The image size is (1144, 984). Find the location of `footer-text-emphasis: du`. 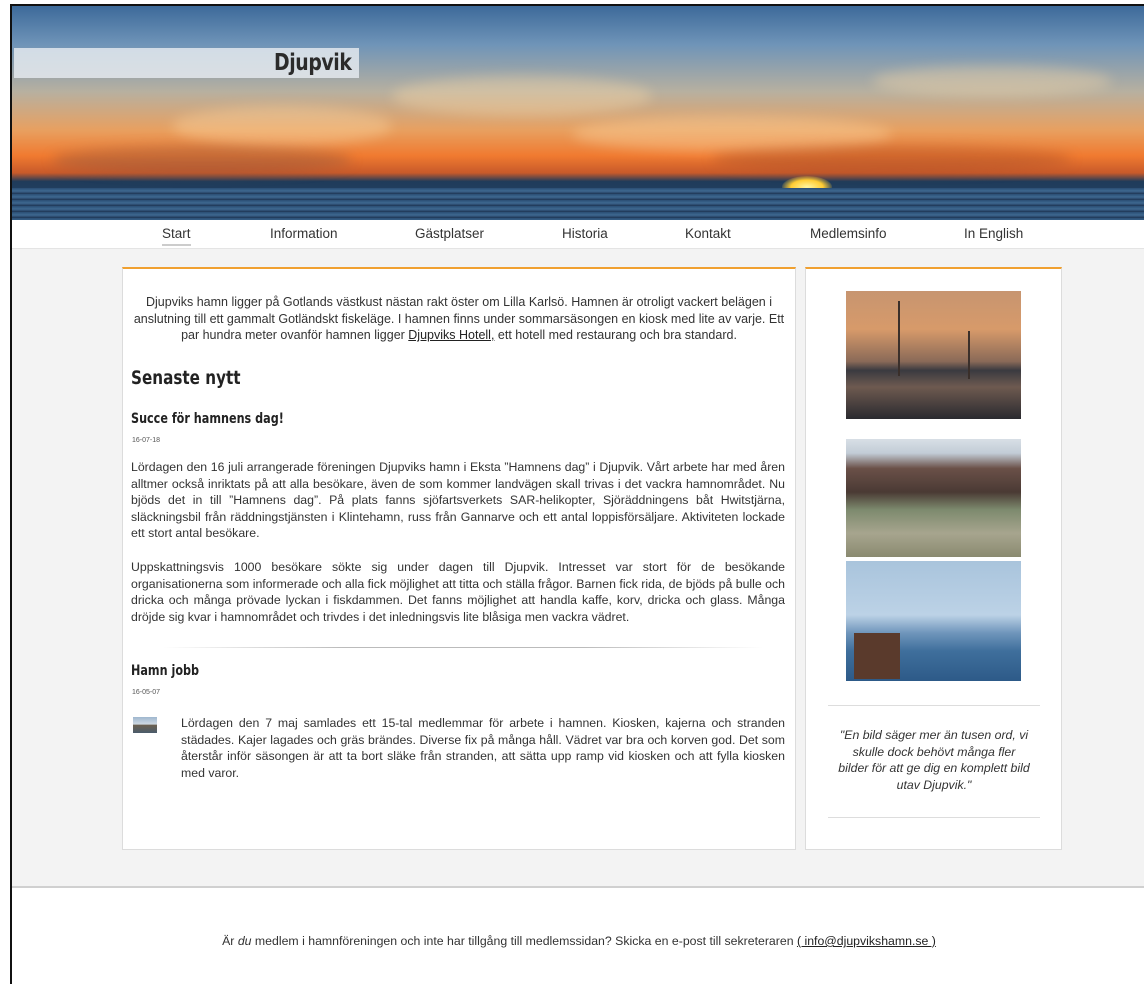

footer-text-emphasis: du is located at coordinates (244, 941).